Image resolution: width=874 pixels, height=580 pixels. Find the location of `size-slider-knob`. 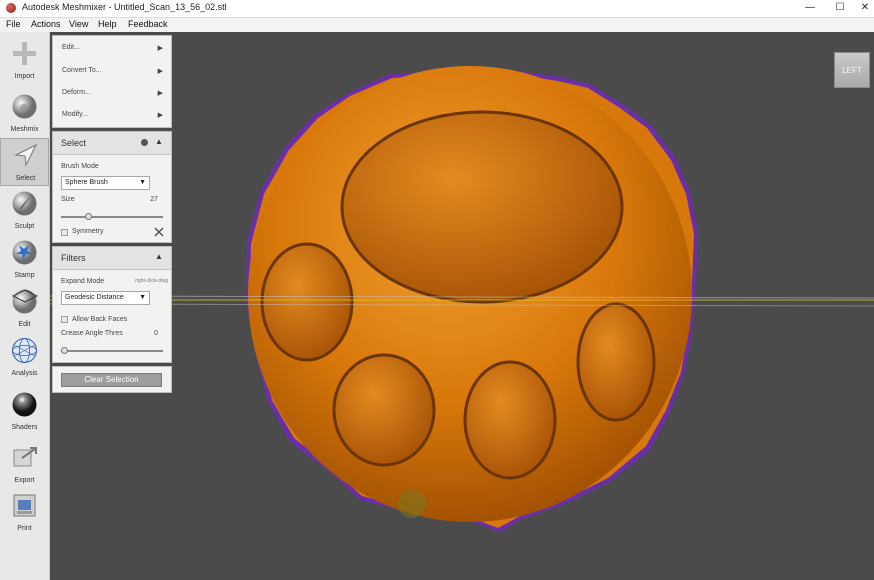

size-slider-knob is located at coordinates (89, 216).